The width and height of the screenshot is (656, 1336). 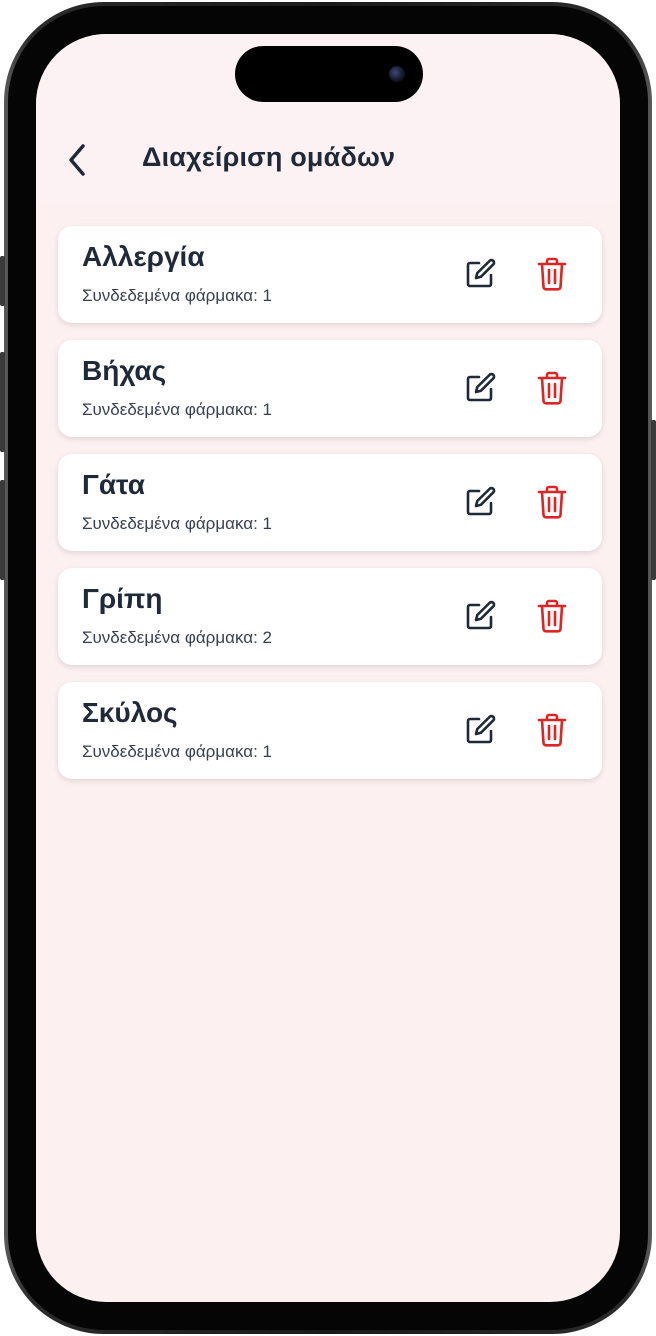 I want to click on volume-up-button, so click(x=2, y=402).